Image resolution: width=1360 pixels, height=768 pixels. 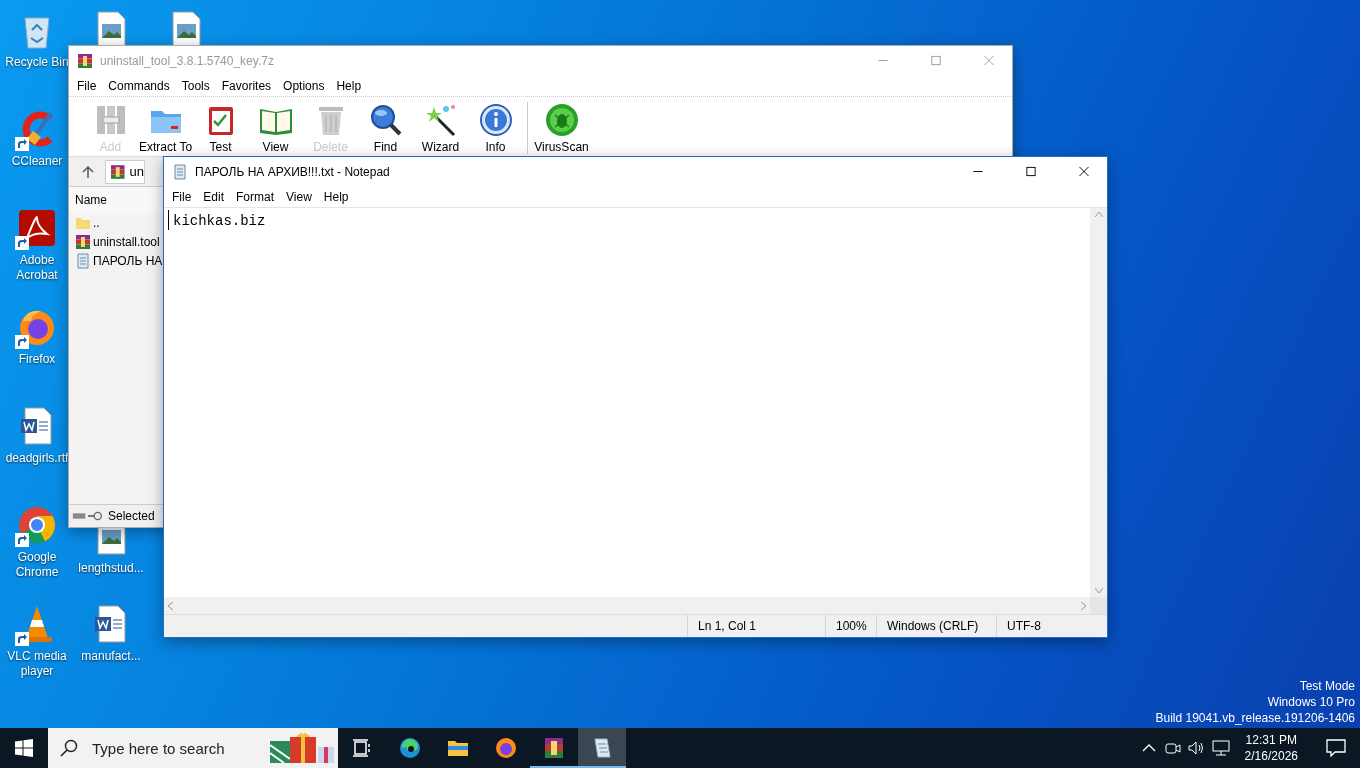 I want to click on network-icon, so click(x=1220, y=748).